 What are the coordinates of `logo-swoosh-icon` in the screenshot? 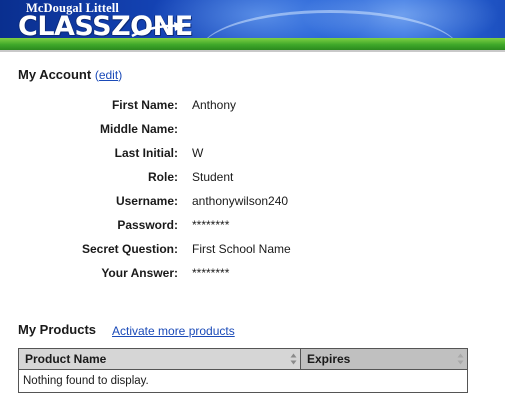 It's located at (158, 30).